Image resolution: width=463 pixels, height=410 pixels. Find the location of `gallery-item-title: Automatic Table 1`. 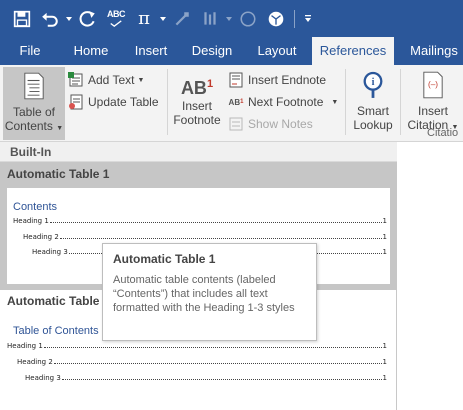

gallery-item-title: Automatic Table 1 is located at coordinates (58, 174).